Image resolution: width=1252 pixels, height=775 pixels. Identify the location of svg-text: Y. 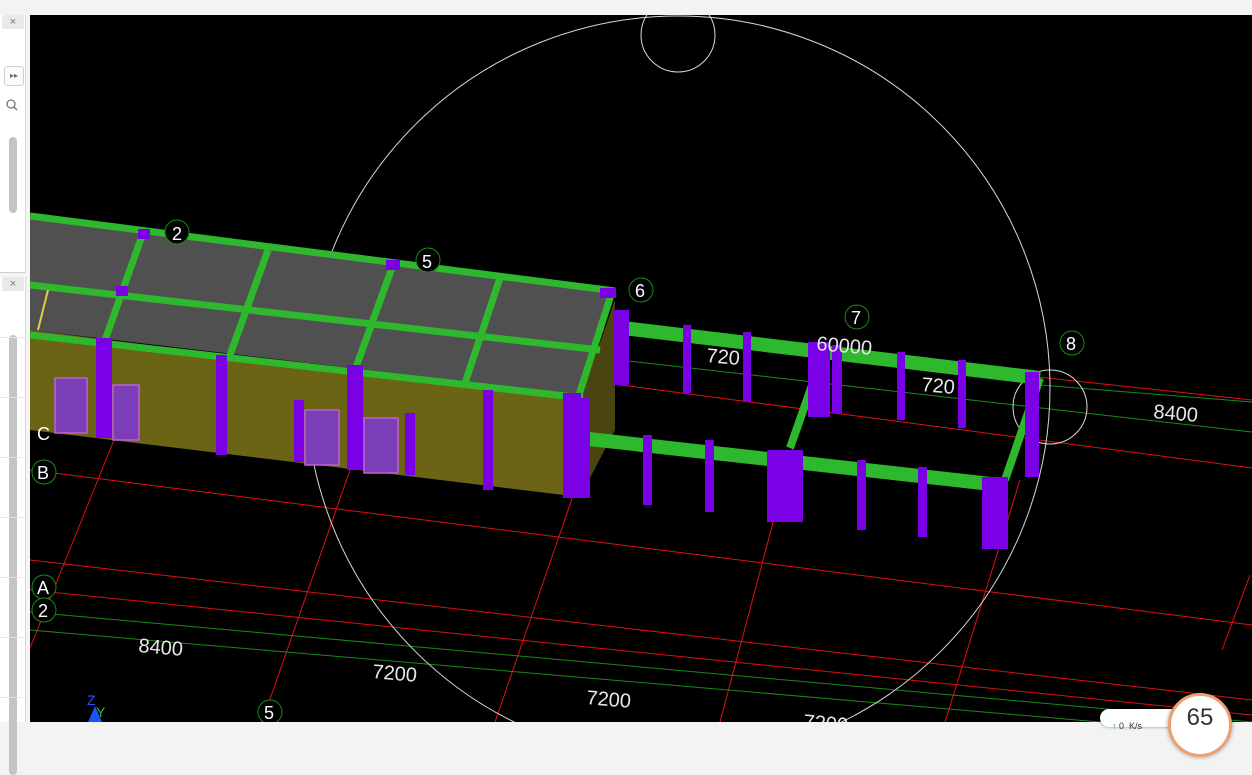
(101, 712).